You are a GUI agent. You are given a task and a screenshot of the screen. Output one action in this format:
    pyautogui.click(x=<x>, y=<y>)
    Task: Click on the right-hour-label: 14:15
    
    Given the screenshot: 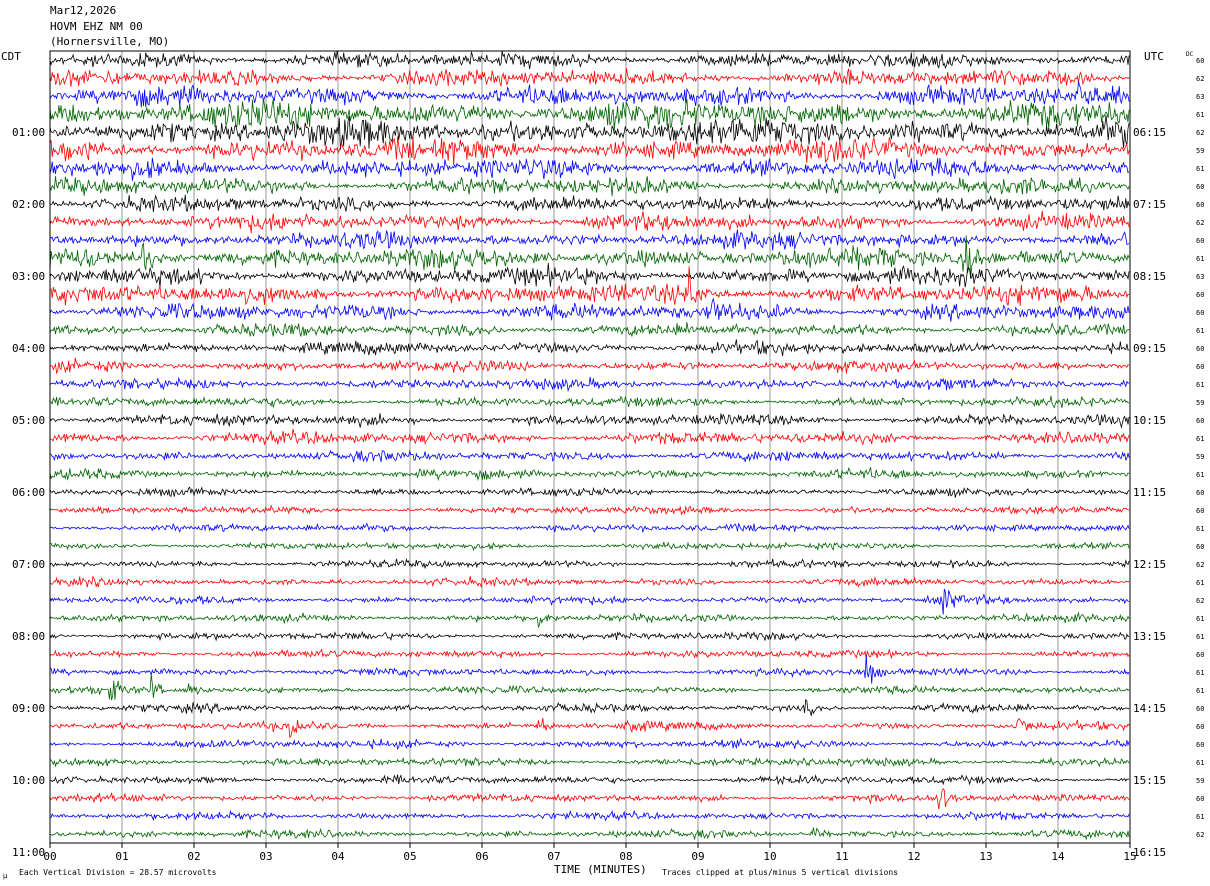 What is the action you would take?
    pyautogui.click(x=1149, y=708)
    